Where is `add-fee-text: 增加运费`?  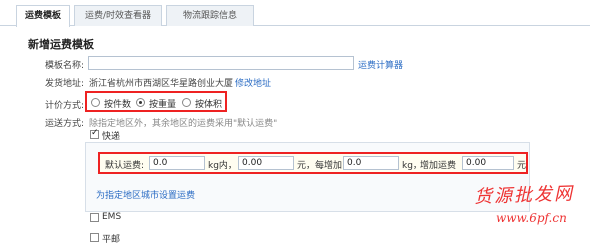 add-fee-text: 增加运费 is located at coordinates (438, 166).